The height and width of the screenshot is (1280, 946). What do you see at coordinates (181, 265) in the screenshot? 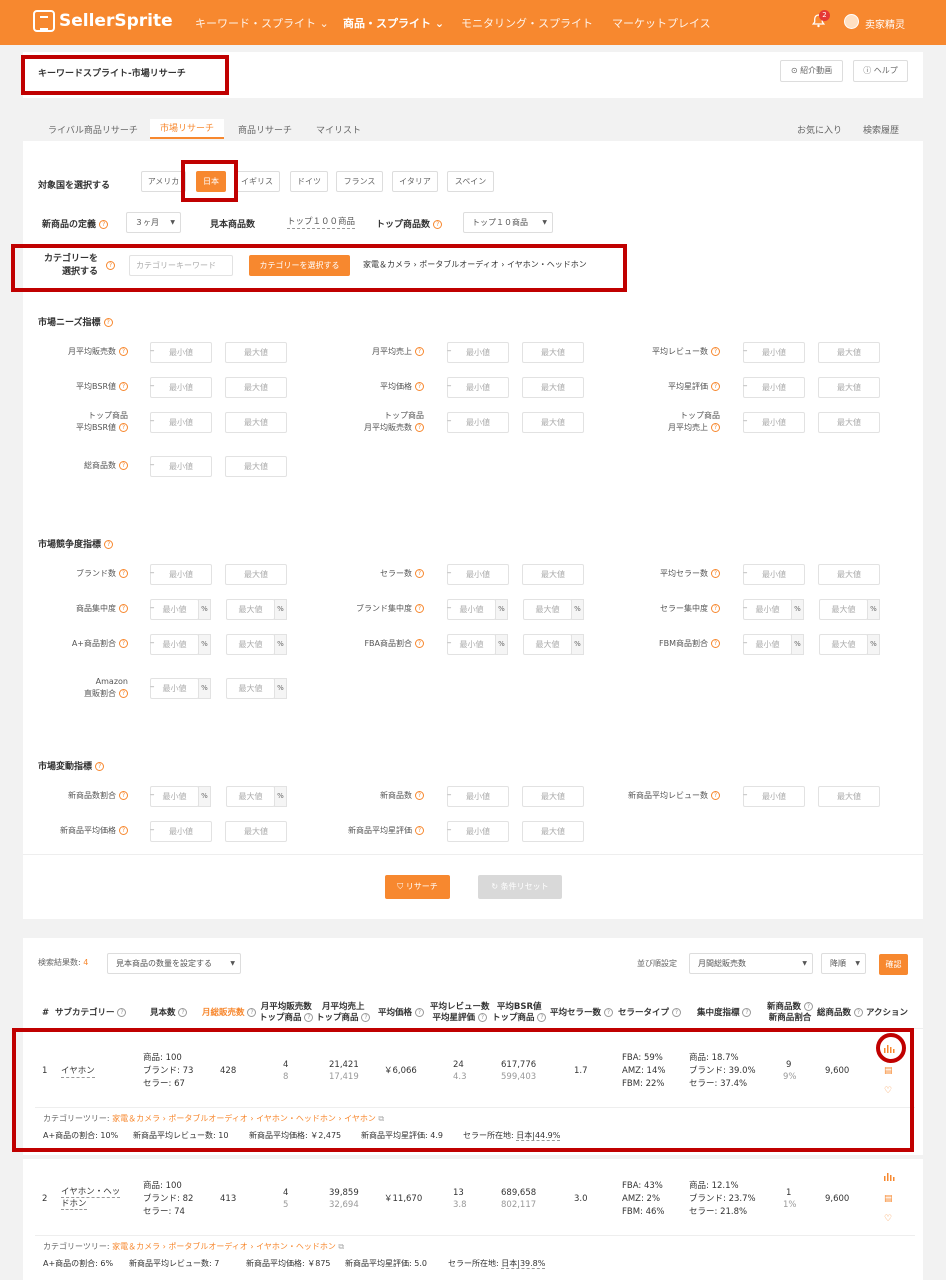
I see `category-keyword-input: カテゴリーキーワード` at bounding box center [181, 265].